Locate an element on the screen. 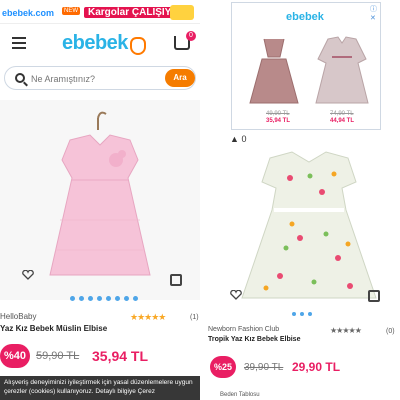  old-price-2: 39,90 TL is located at coordinates (264, 367).